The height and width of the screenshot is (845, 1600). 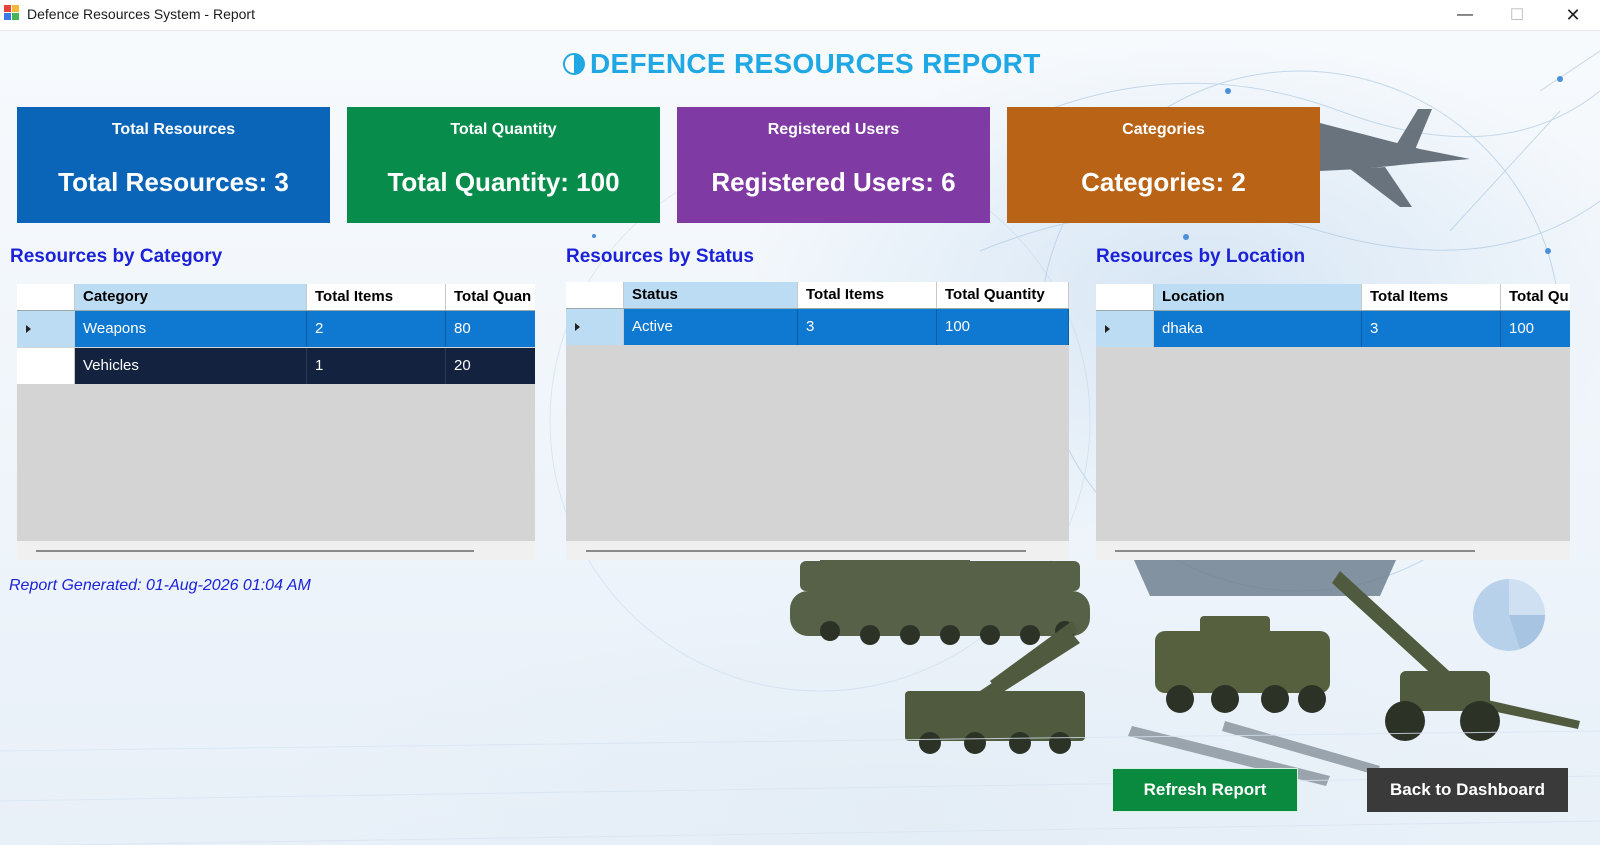 What do you see at coordinates (12, 13) in the screenshot?
I see `app-icon` at bounding box center [12, 13].